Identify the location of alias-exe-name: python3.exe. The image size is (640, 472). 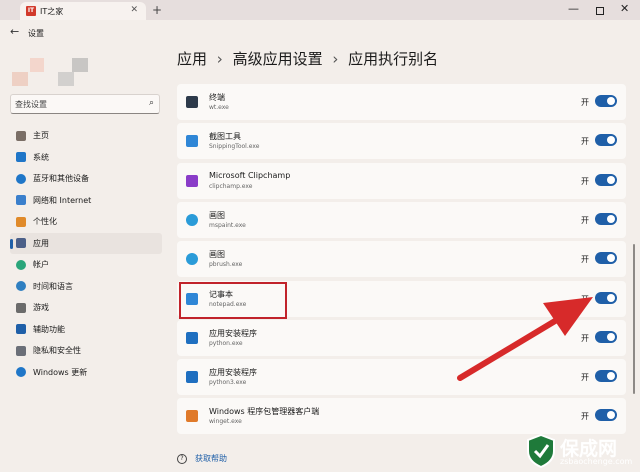
(228, 383).